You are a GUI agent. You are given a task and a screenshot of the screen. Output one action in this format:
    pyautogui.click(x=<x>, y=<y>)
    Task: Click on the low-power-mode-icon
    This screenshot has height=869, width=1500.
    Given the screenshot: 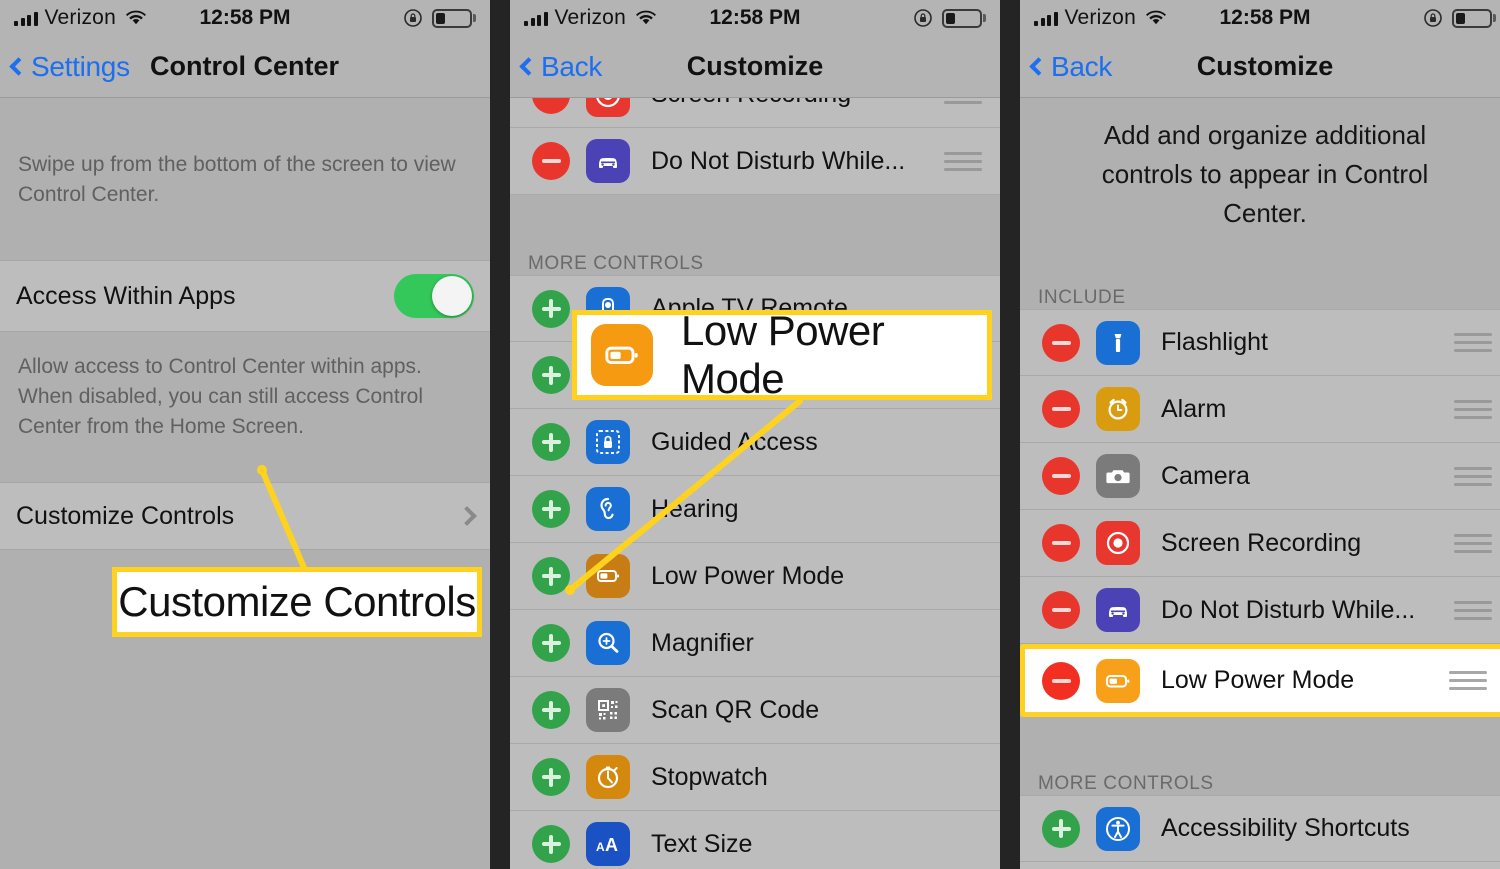 What is the action you would take?
    pyautogui.click(x=622, y=355)
    